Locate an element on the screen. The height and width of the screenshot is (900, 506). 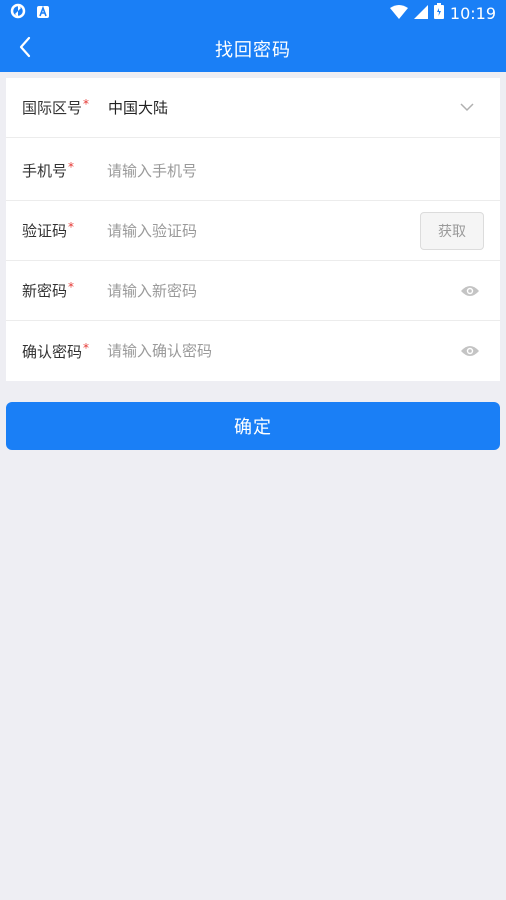
sync-icon is located at coordinates (18, 13).